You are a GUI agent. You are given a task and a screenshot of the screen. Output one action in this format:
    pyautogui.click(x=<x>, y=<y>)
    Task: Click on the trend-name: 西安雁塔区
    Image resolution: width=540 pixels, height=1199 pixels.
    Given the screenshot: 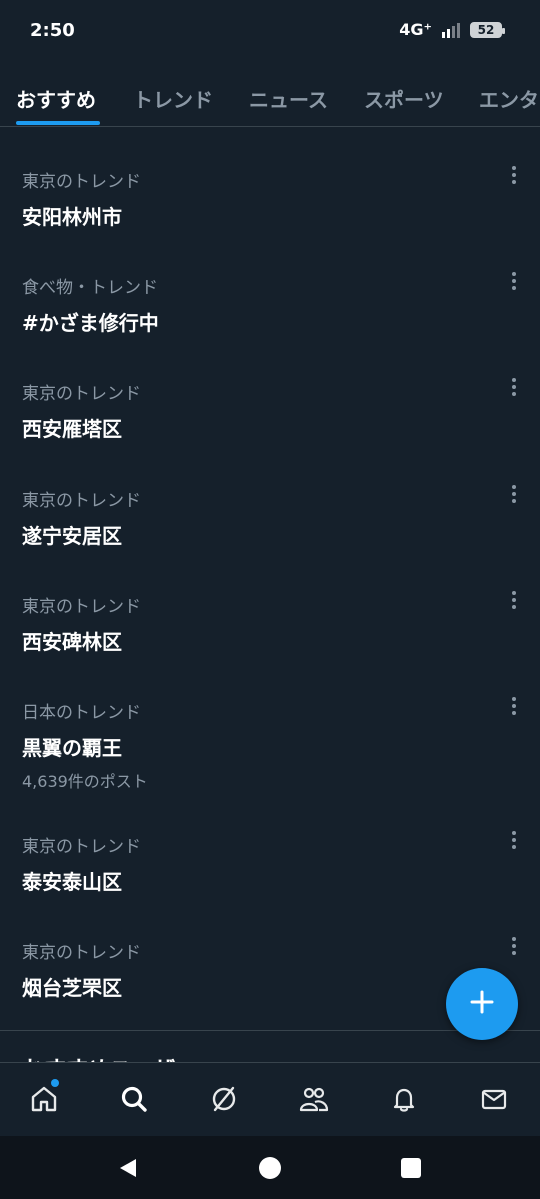 What is the action you would take?
    pyautogui.click(x=72, y=427)
    